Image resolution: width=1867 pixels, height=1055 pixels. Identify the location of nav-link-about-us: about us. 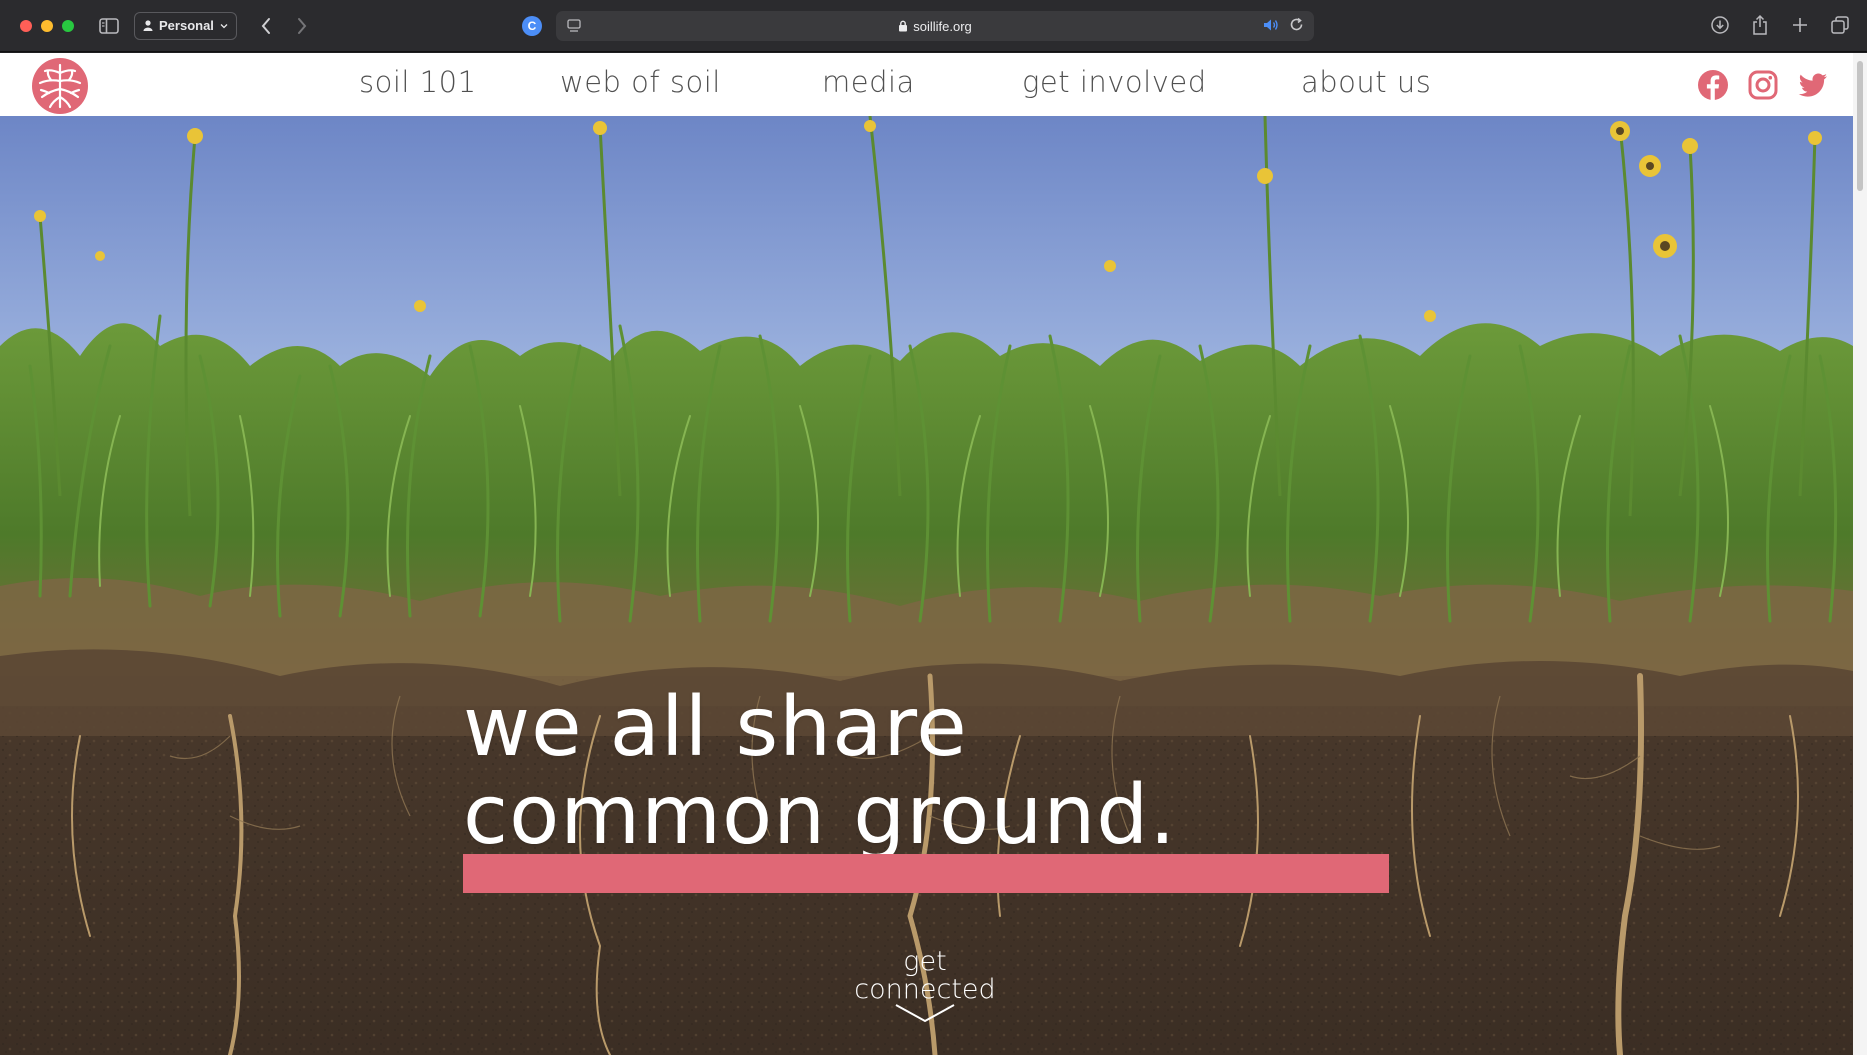
(1366, 82).